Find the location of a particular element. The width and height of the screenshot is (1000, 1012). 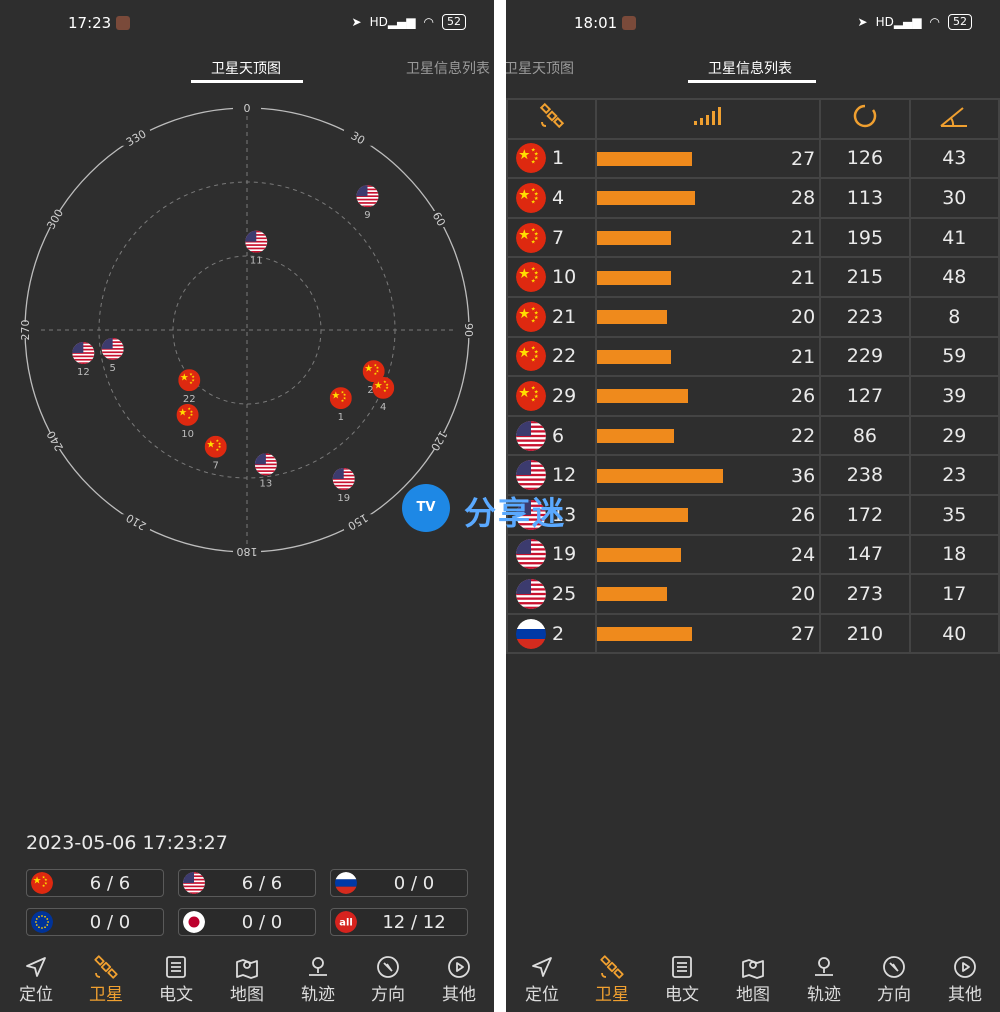

satellite-prn-label: 9 is located at coordinates (367, 215).